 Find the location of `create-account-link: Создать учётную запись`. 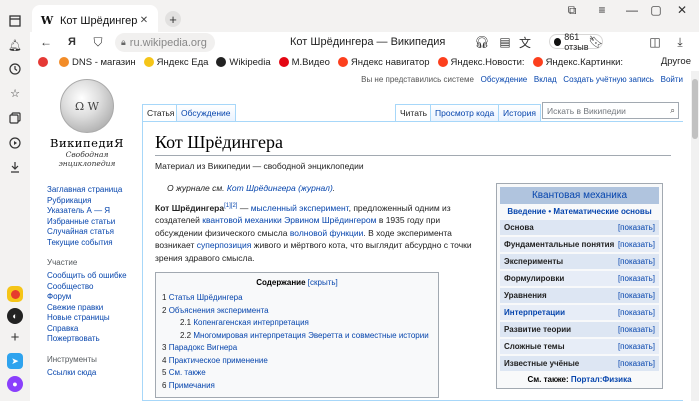

create-account-link: Создать учётную запись is located at coordinates (608, 79).